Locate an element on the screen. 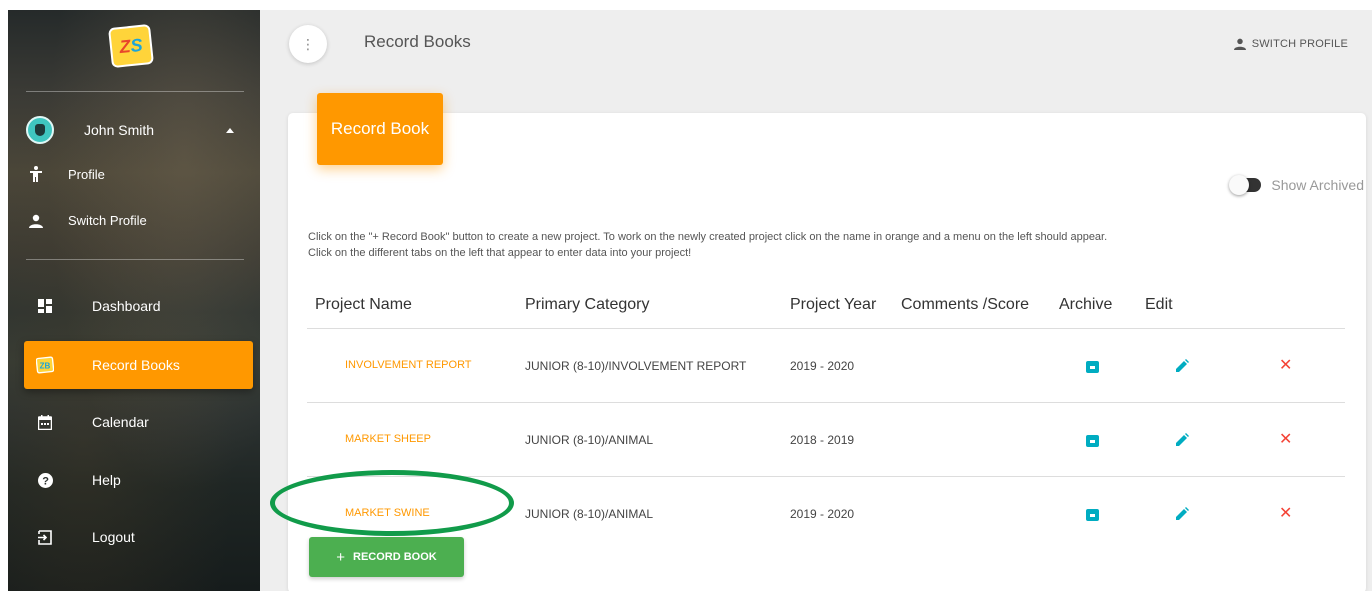 The image size is (1372, 591). logout-icon is located at coordinates (45, 537).